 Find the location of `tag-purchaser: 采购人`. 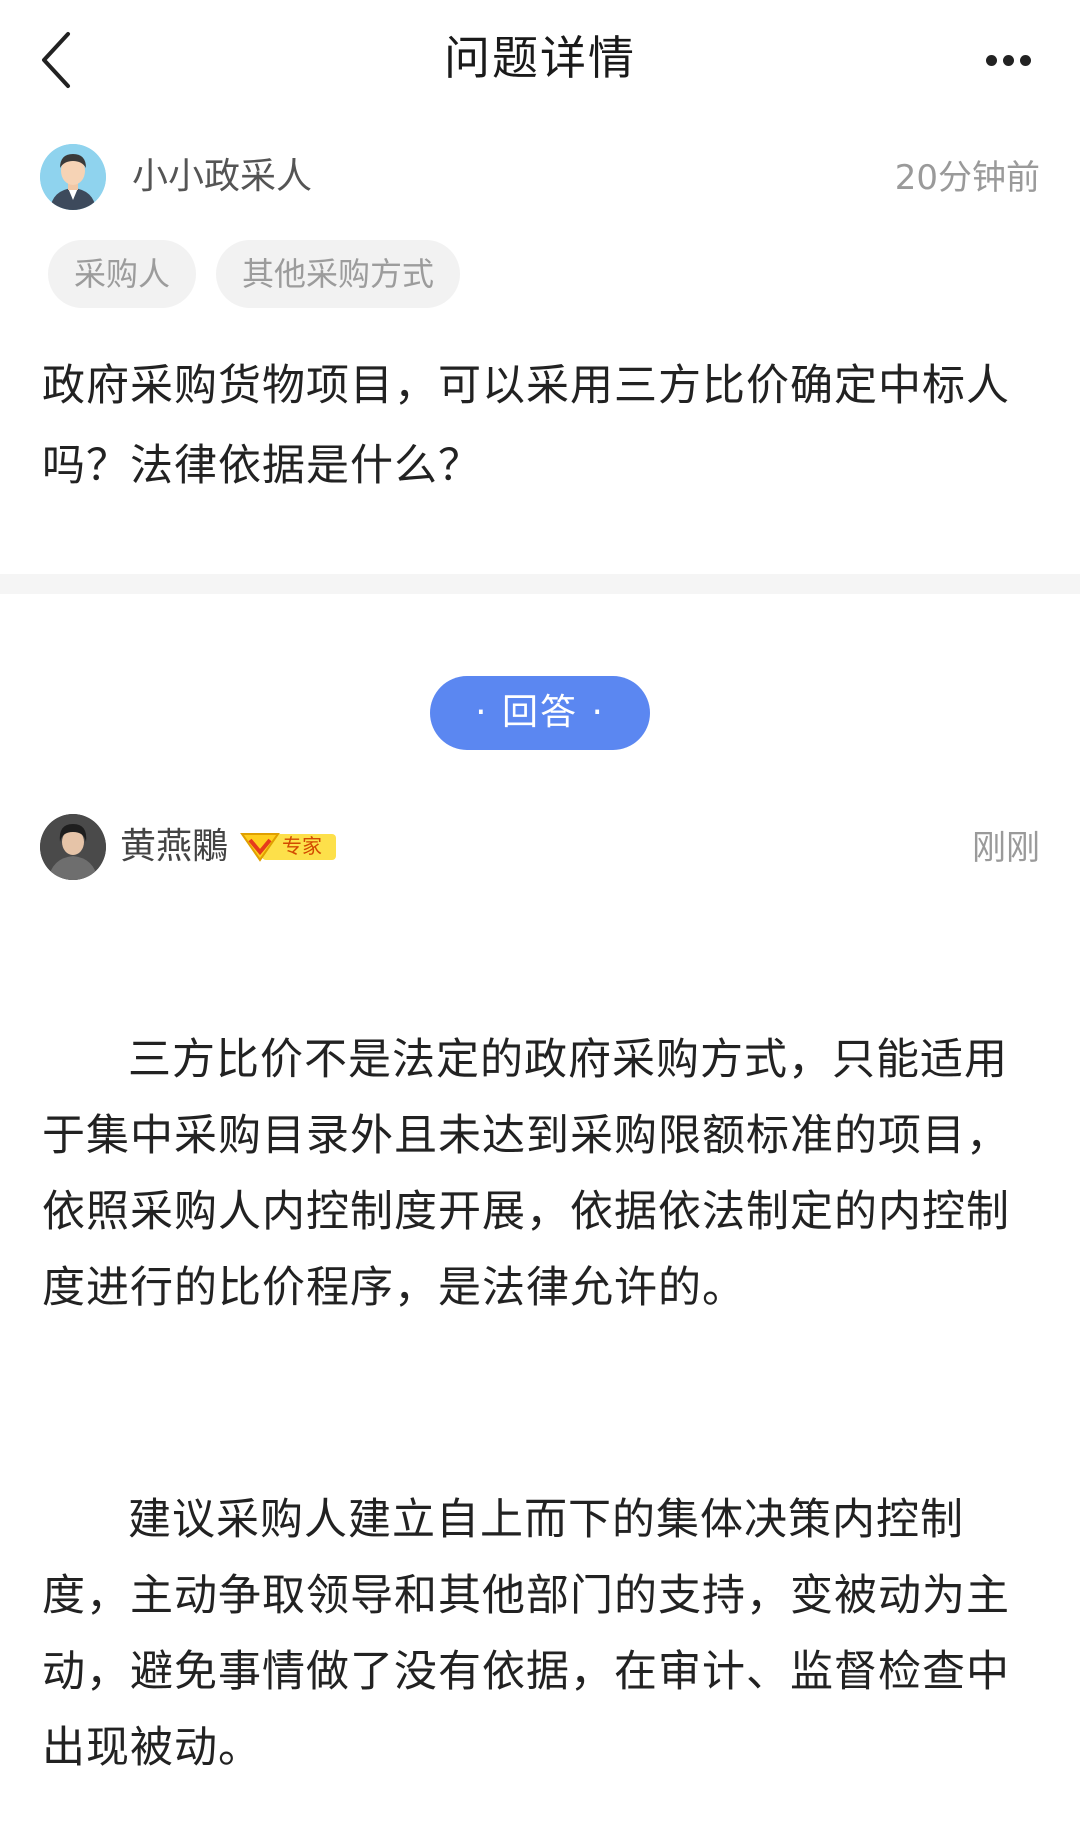

tag-purchaser: 采购人 is located at coordinates (122, 274).